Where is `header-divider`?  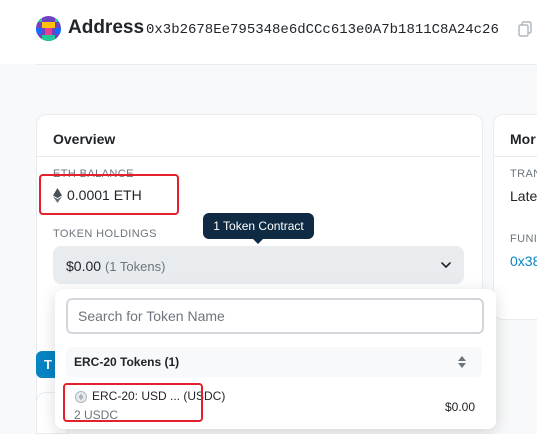
header-divider is located at coordinates (286, 64).